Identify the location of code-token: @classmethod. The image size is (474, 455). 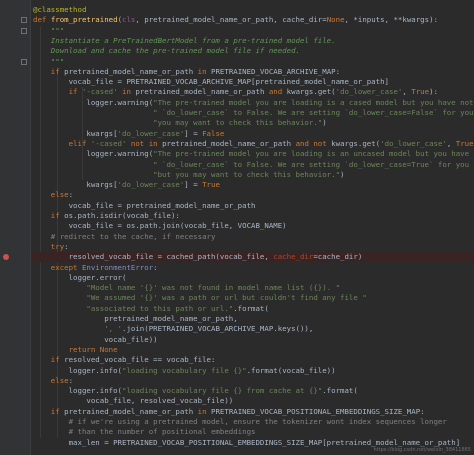
(60, 9).